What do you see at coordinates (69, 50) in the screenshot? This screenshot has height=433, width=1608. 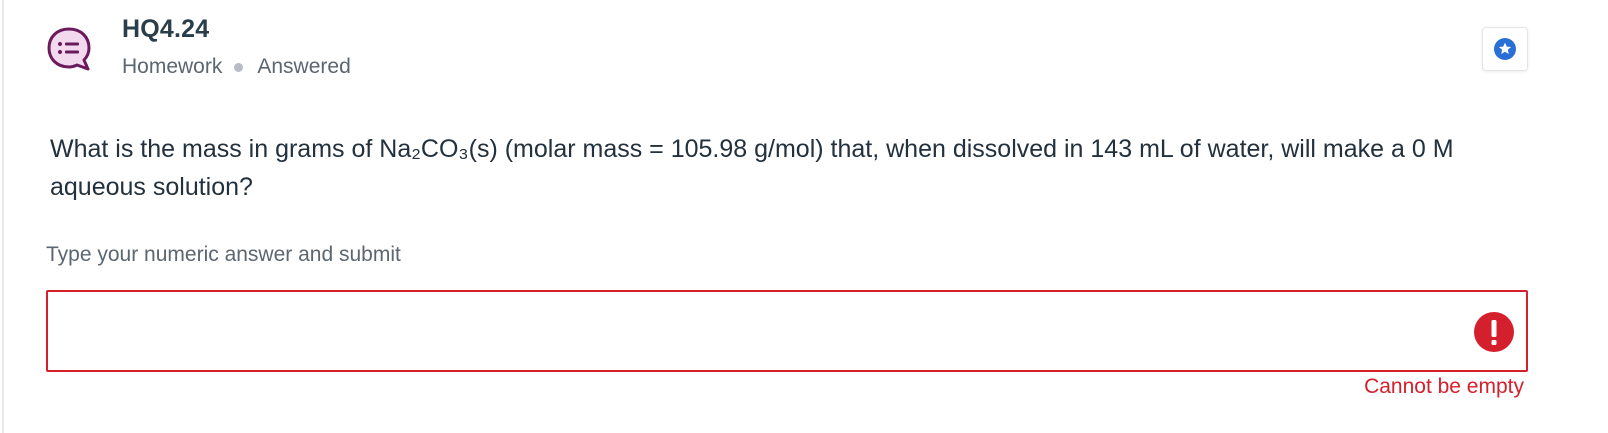 I see `question-bubble-icon` at bounding box center [69, 50].